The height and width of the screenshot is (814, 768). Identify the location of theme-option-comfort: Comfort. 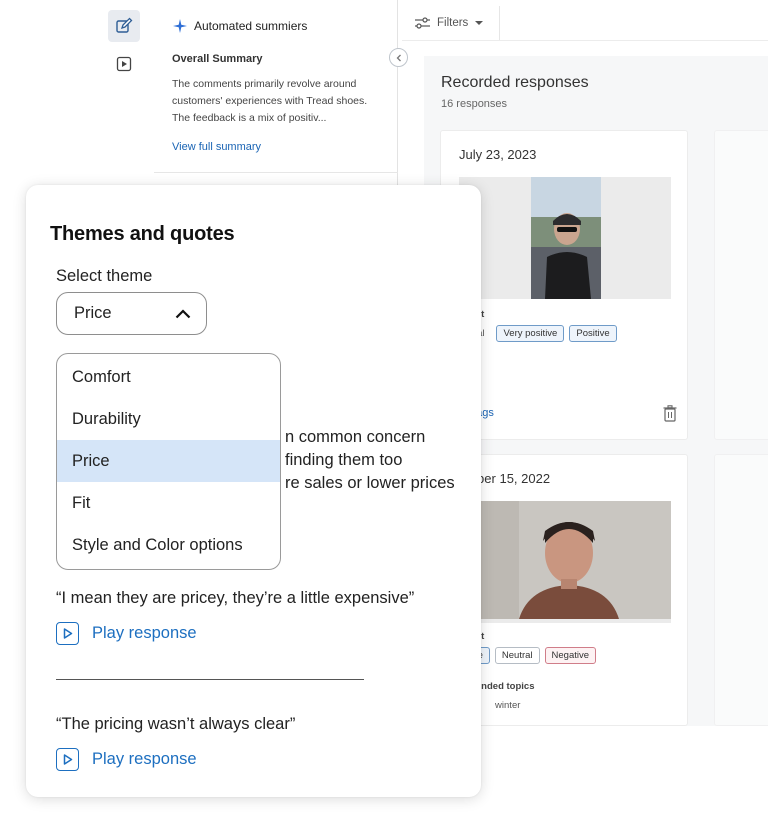
(168, 377).